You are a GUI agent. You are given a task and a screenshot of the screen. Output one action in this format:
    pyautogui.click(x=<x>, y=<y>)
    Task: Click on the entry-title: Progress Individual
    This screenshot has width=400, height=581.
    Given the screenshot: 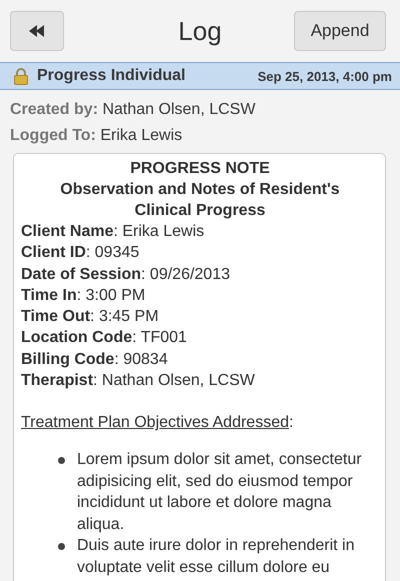 What is the action you would take?
    pyautogui.click(x=111, y=76)
    